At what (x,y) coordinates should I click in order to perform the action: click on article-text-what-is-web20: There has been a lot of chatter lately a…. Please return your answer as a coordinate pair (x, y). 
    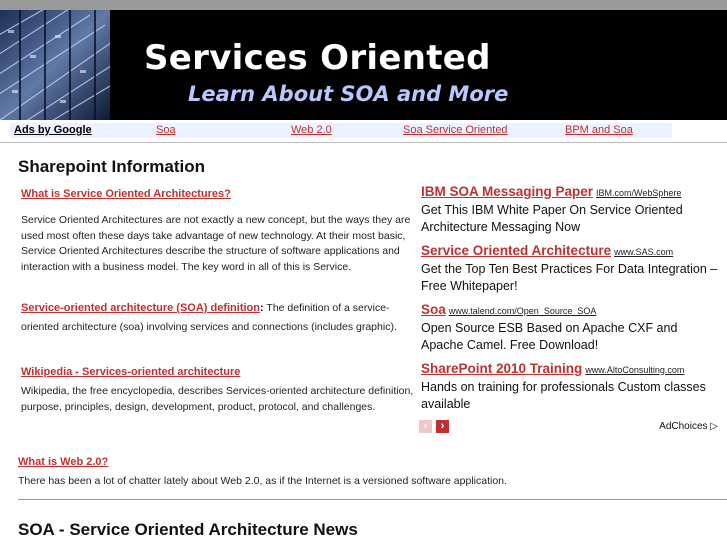
    Looking at the image, I should click on (262, 481).